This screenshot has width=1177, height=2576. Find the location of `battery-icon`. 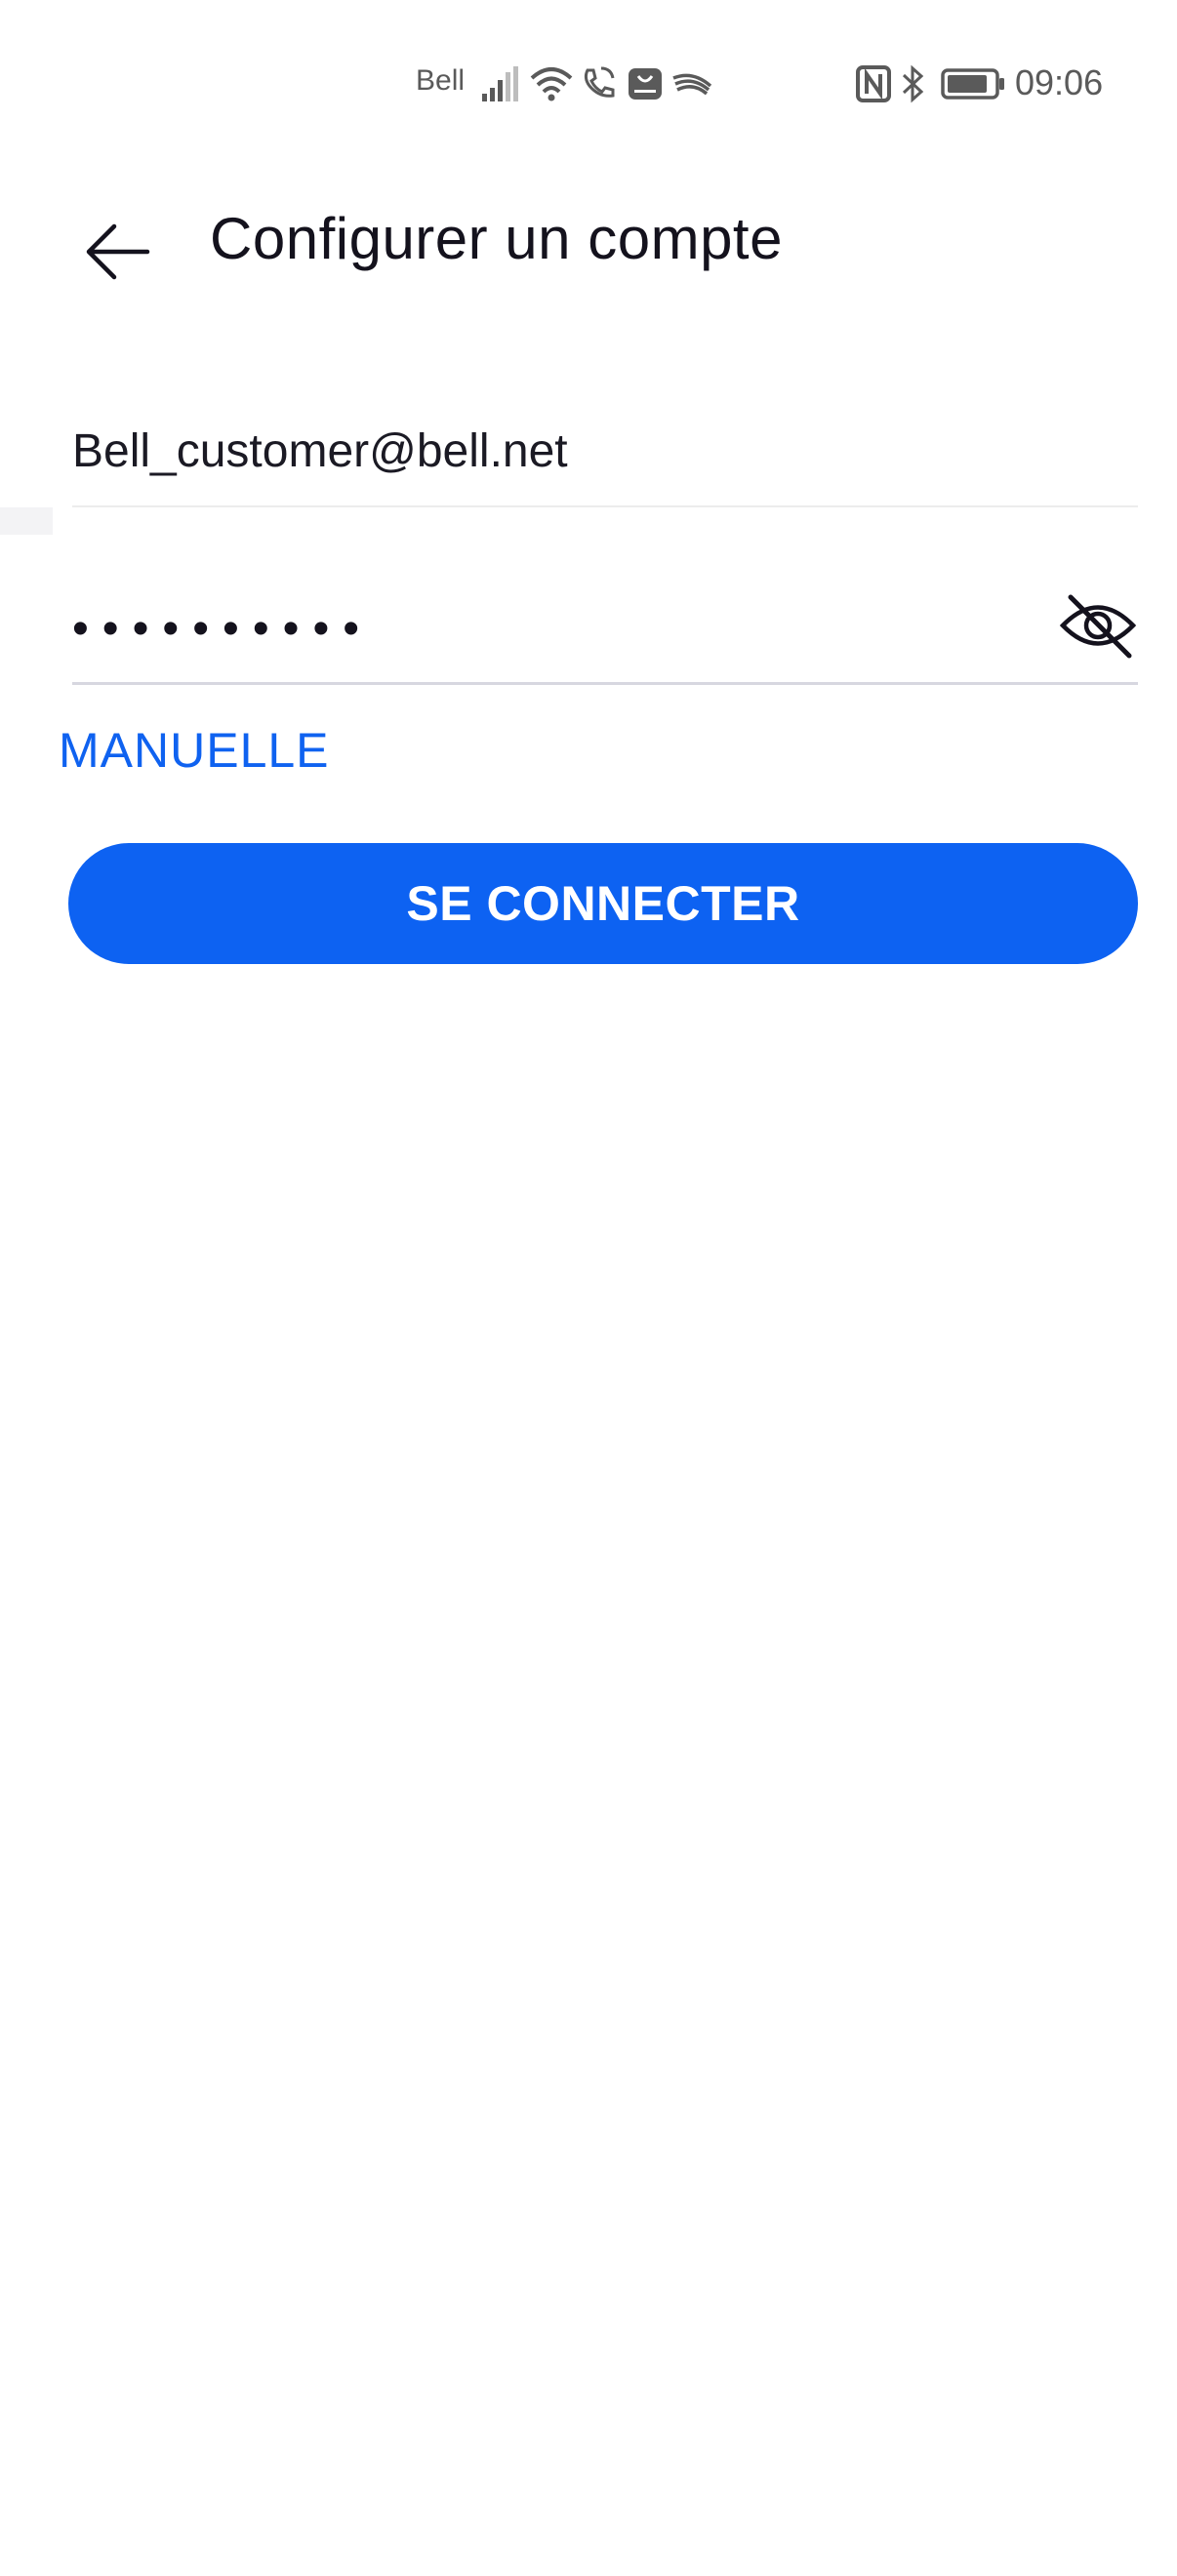

battery-icon is located at coordinates (973, 83).